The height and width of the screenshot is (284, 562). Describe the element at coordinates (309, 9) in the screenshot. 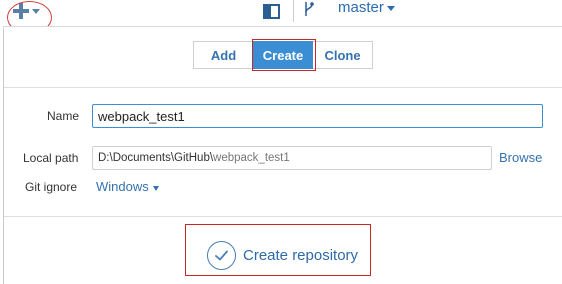

I see `branch-icon` at that location.